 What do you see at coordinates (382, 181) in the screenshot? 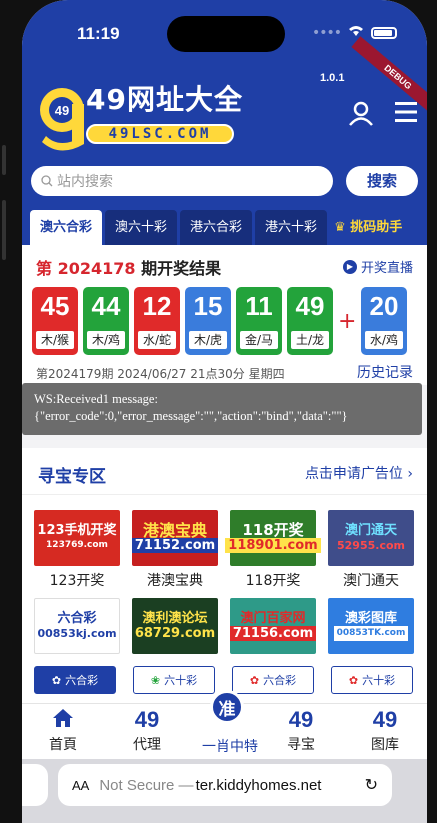
I see `search-button: 搜索` at bounding box center [382, 181].